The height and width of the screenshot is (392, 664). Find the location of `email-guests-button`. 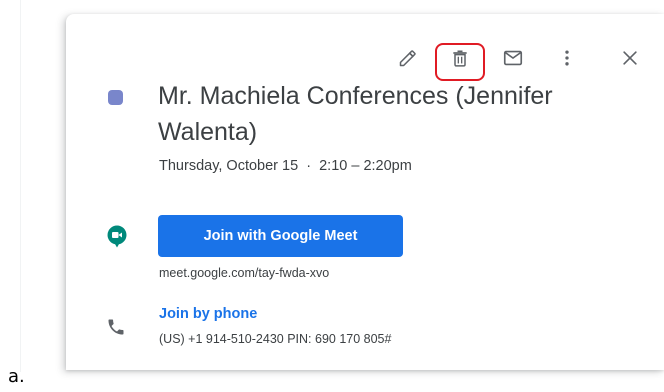

email-guests-button is located at coordinates (513, 58).